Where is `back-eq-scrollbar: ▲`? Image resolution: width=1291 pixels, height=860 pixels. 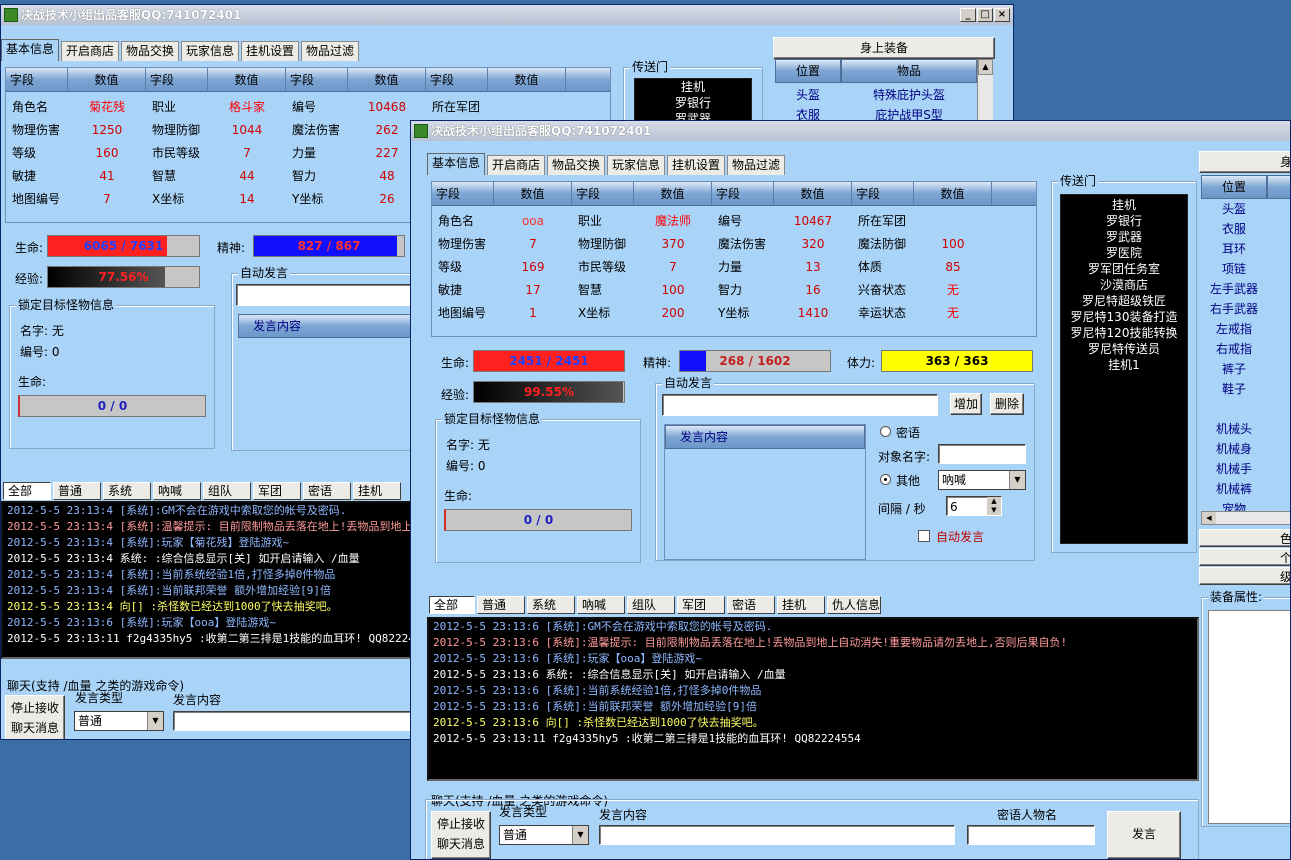
back-eq-scrollbar: ▲ is located at coordinates (985, 90).